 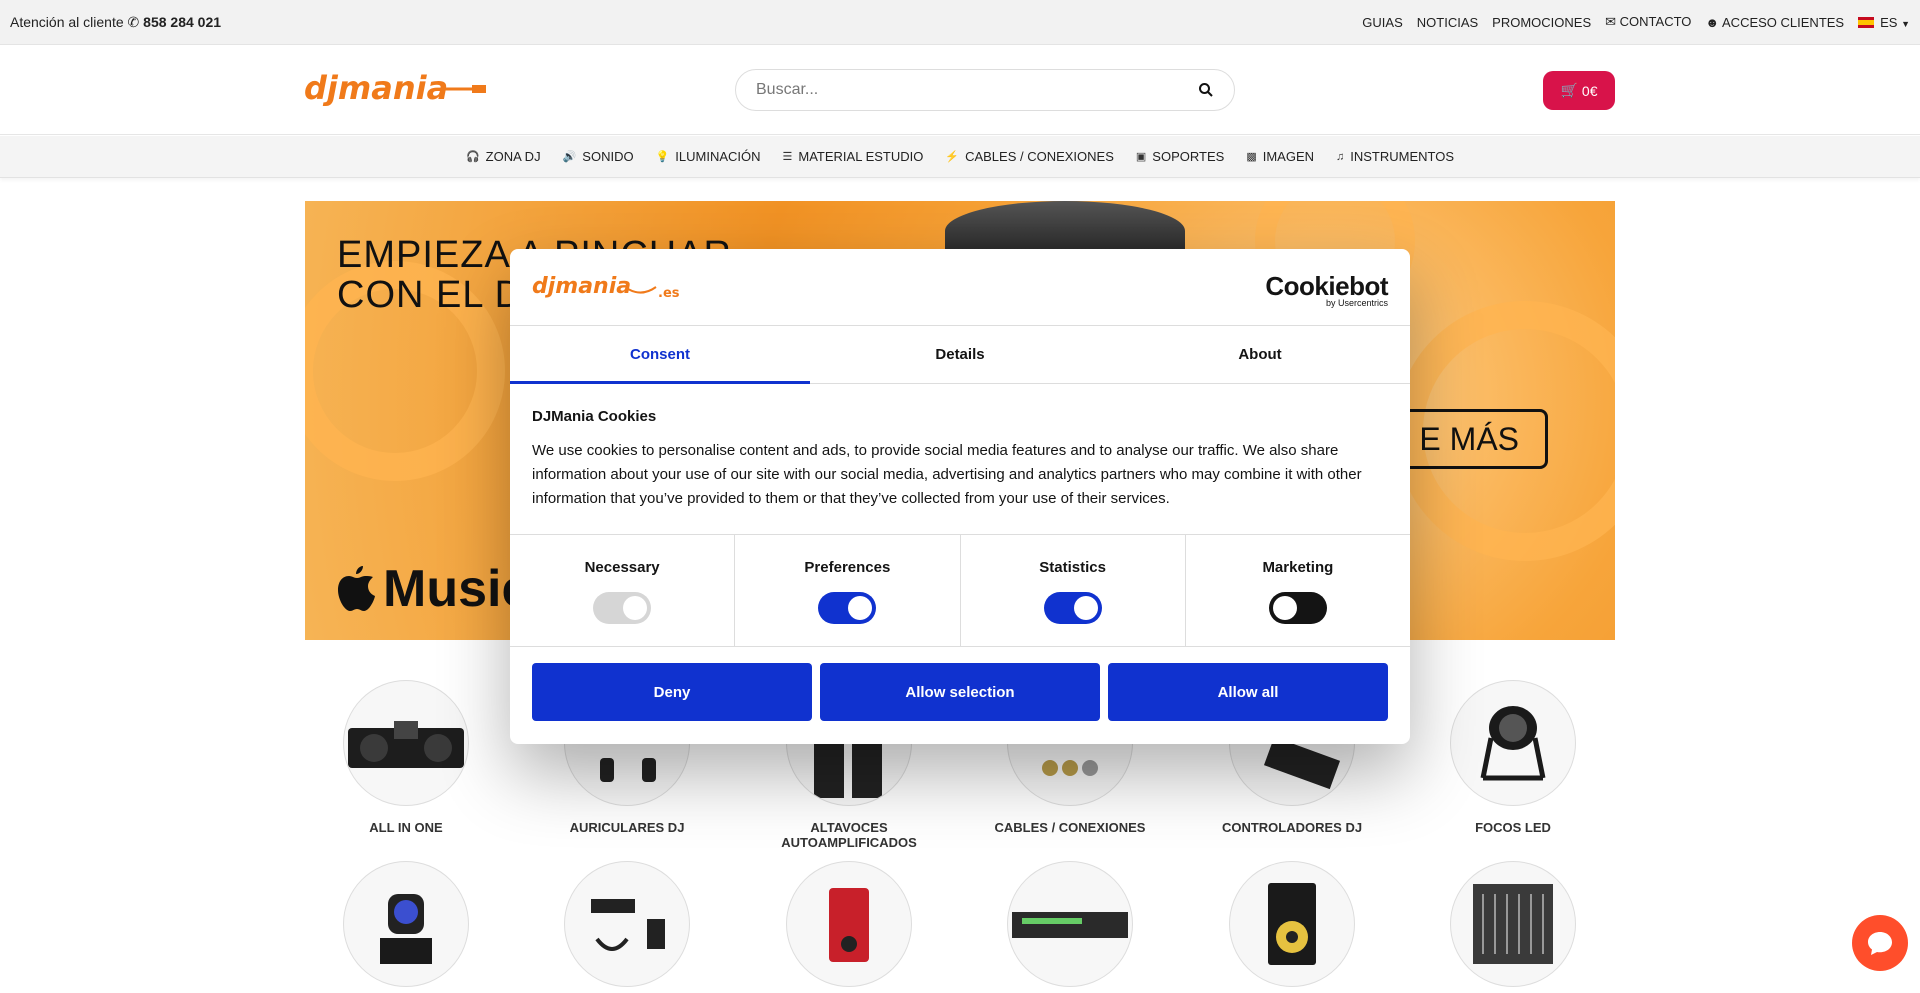 I want to click on cookiebot-logo: Cookiebot by Usercentrics, so click(x=1326, y=290).